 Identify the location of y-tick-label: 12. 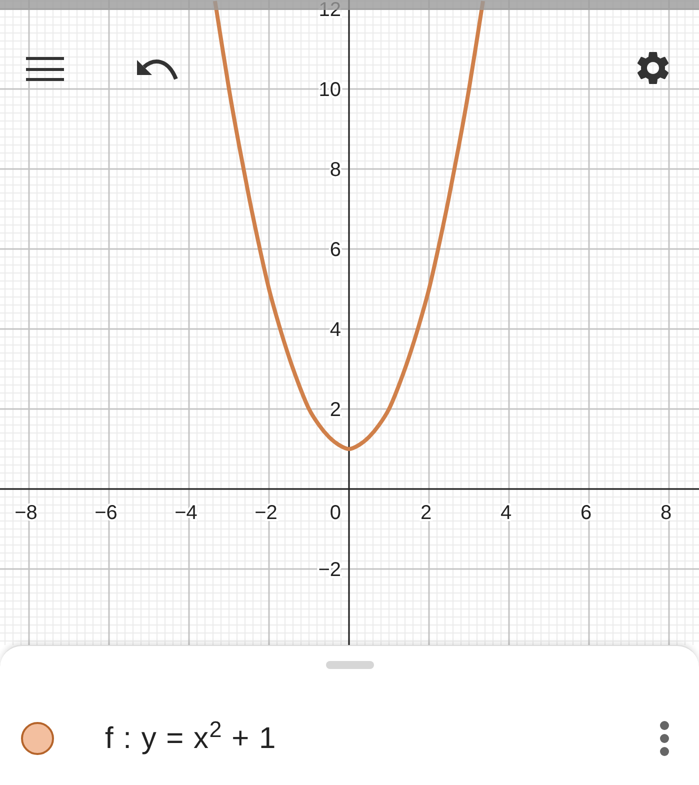
(329, 10).